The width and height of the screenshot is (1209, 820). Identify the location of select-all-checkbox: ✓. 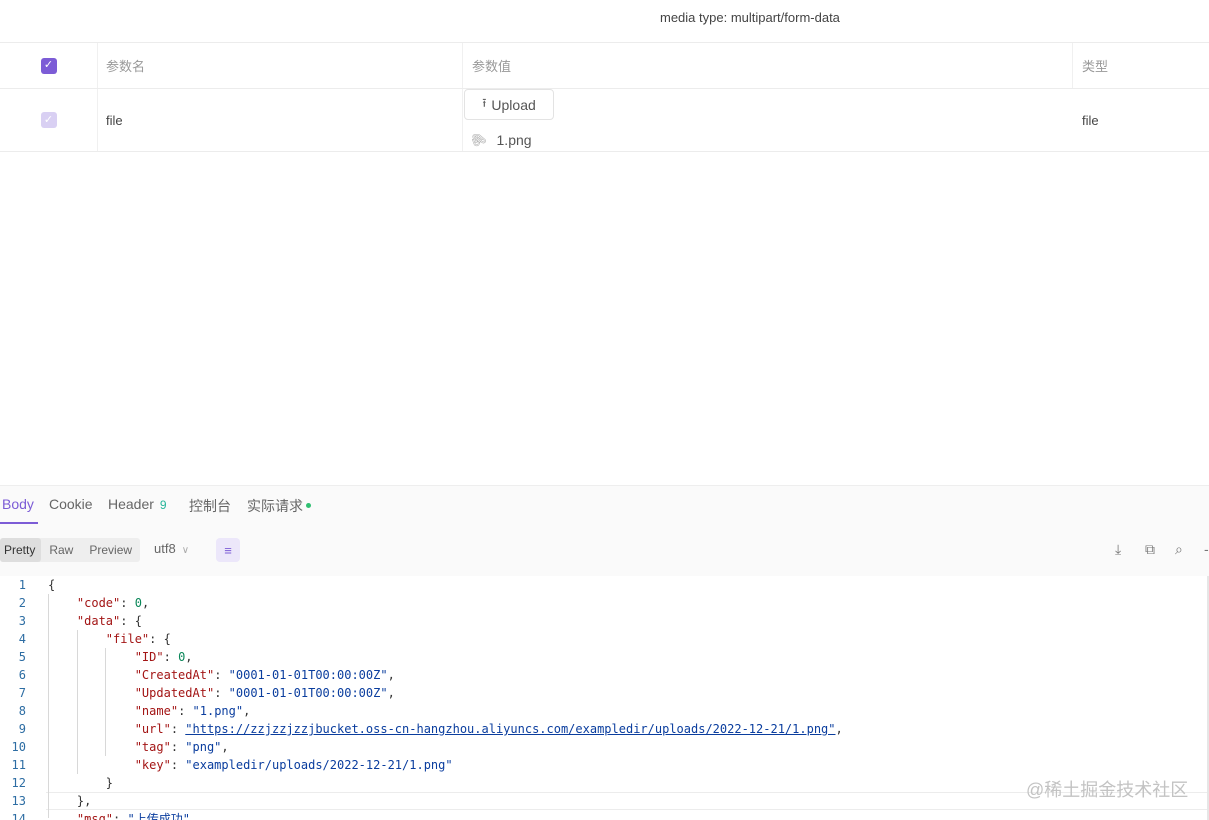
(48, 65).